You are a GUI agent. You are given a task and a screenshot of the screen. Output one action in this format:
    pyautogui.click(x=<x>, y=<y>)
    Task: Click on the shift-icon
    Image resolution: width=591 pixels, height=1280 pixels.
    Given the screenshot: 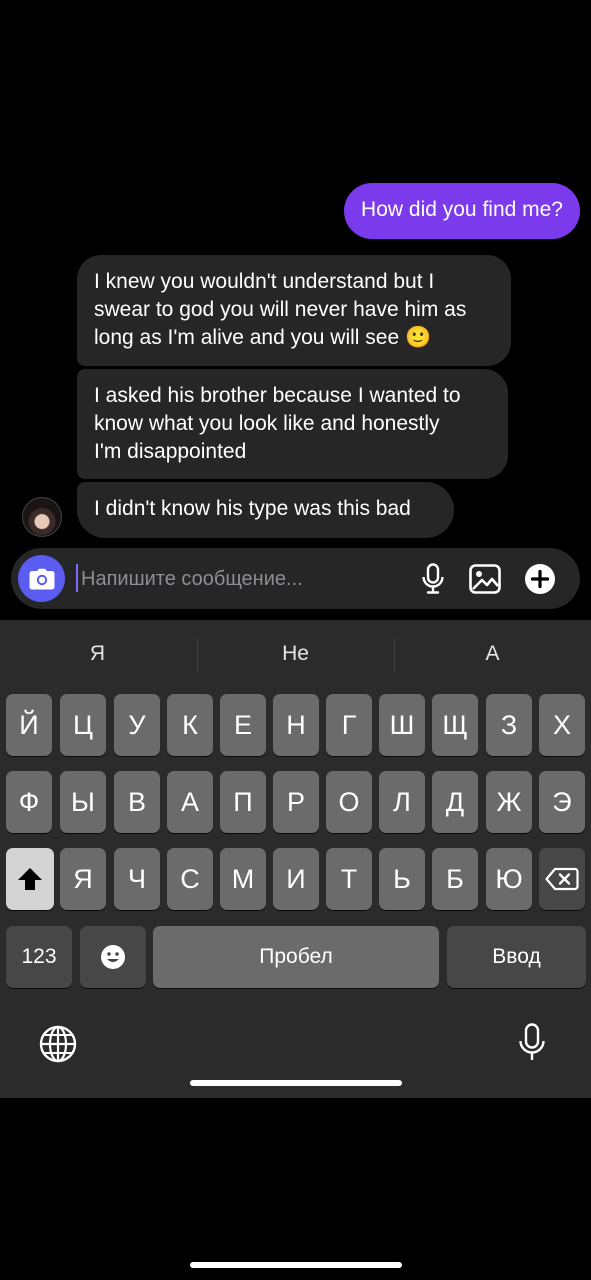 What is the action you would take?
    pyautogui.click(x=30, y=879)
    